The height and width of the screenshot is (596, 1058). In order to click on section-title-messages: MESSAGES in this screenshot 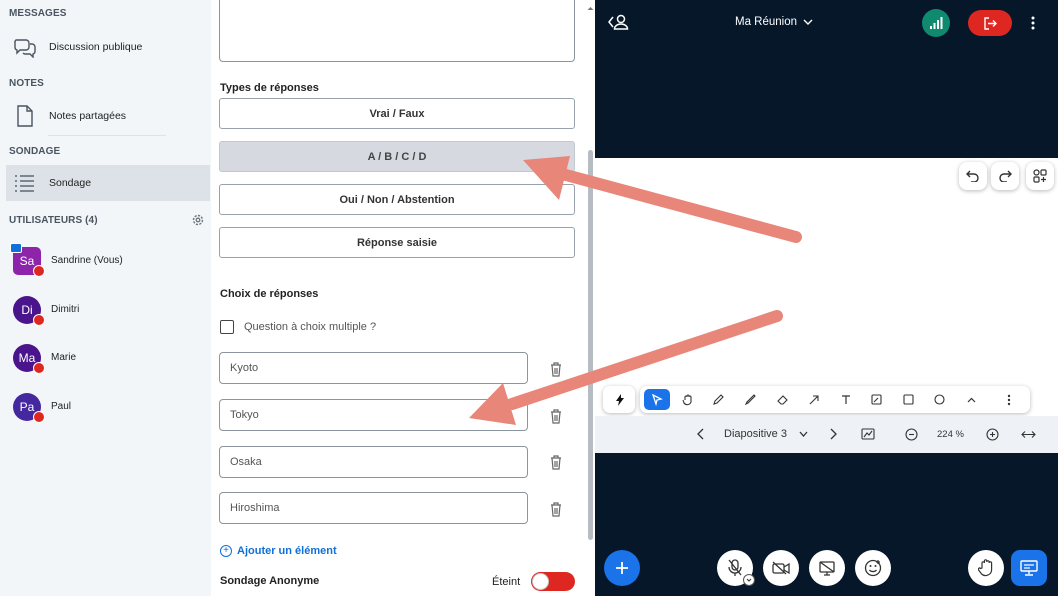, I will do `click(38, 13)`.